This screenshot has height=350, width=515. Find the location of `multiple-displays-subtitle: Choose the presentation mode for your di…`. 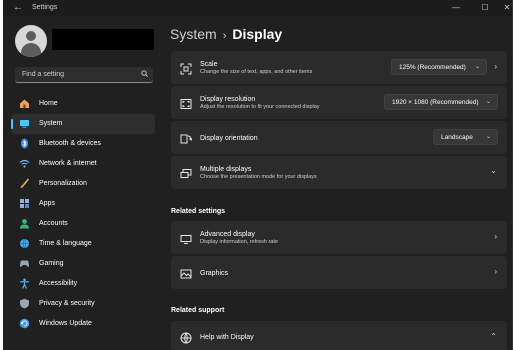

multiple-displays-subtitle: Choose the presentation mode for your di… is located at coordinates (258, 177).